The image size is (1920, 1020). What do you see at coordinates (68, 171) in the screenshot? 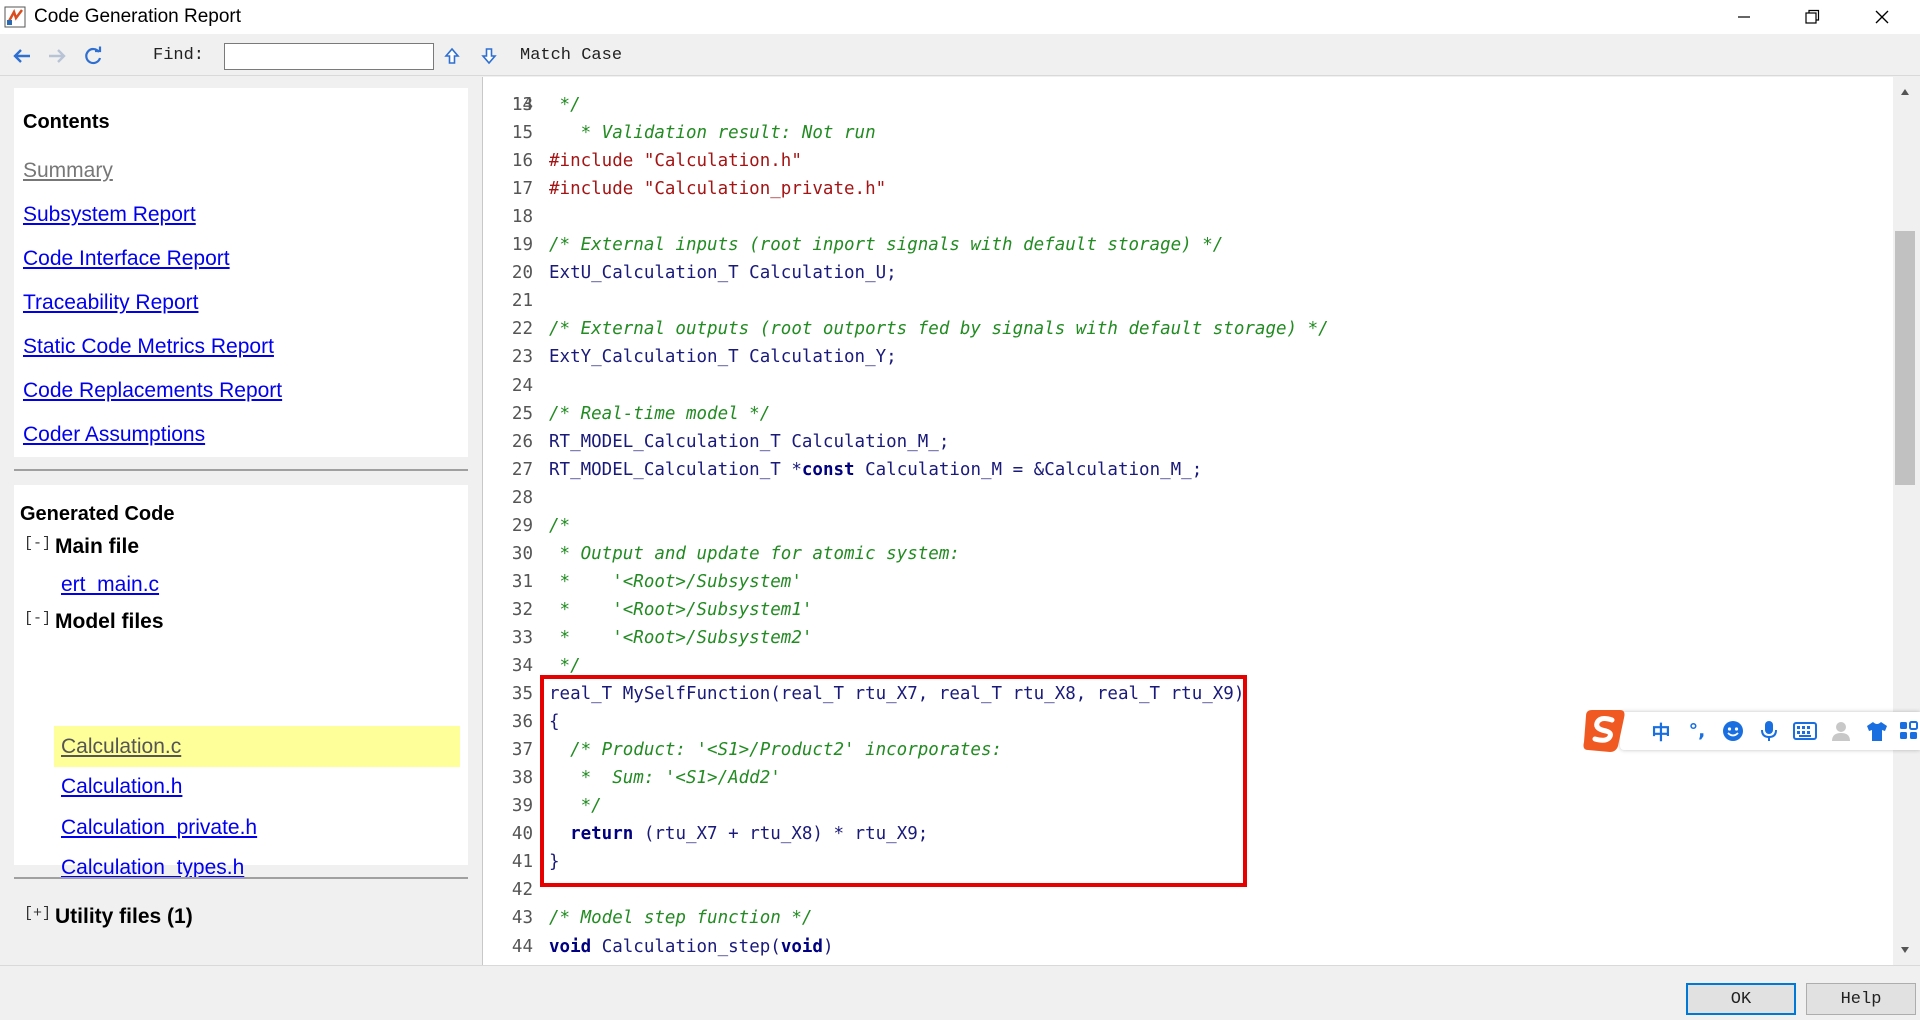
I see `summary-link: Summary` at bounding box center [68, 171].